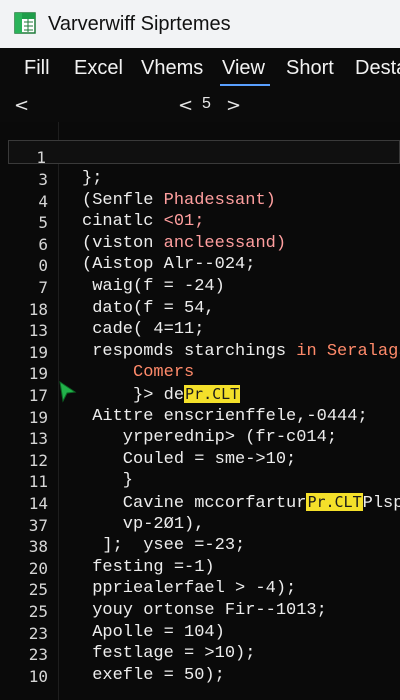  What do you see at coordinates (43, 179) in the screenshot?
I see `line-number: 3` at bounding box center [43, 179].